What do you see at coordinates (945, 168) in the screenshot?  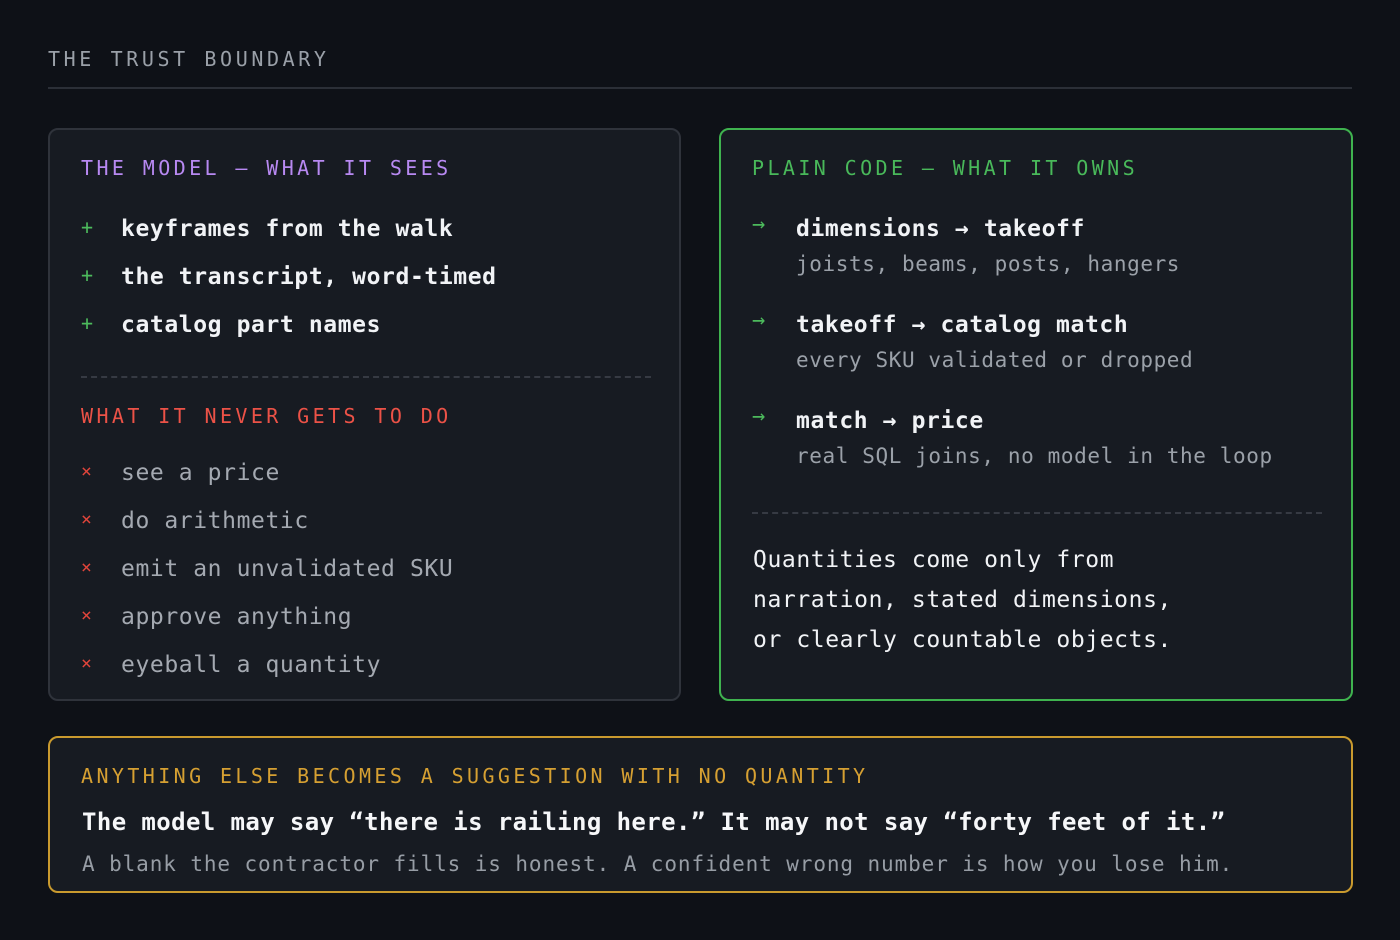 I see `code-panel-title: PLAIN CODE — WHAT IT OWNS` at bounding box center [945, 168].